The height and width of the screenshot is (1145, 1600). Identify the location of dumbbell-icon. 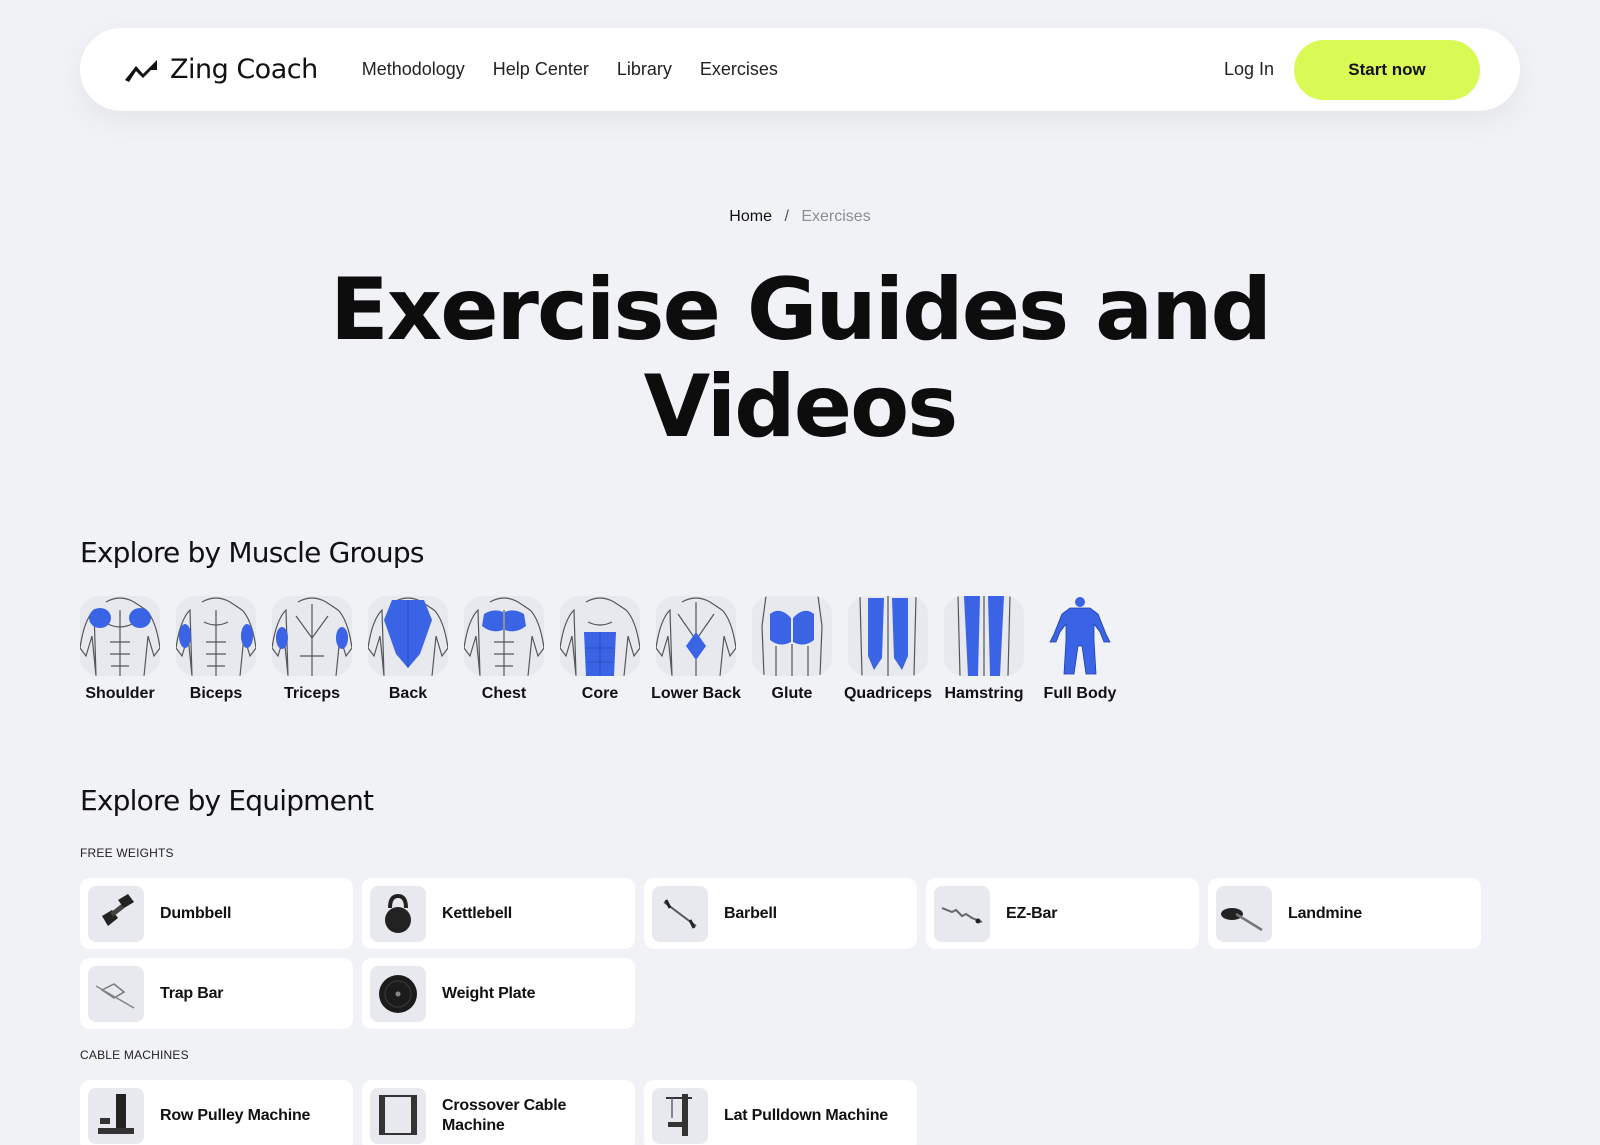
(116, 913).